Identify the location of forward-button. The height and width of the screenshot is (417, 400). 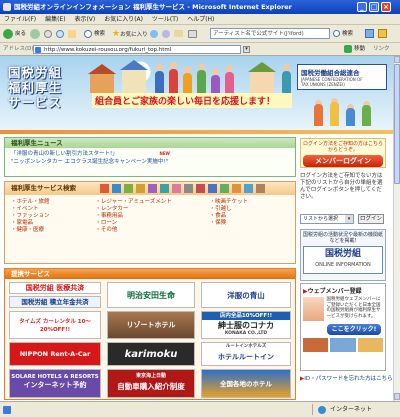
(36, 34).